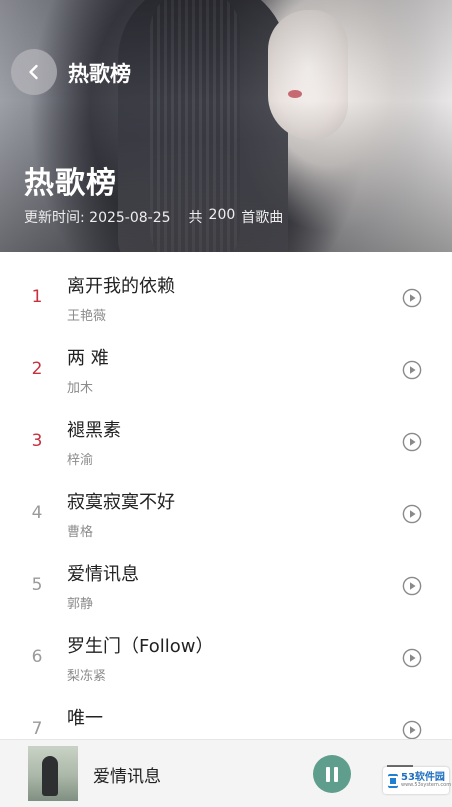  Describe the element at coordinates (37, 513) in the screenshot. I see `song-rank: 4` at that location.